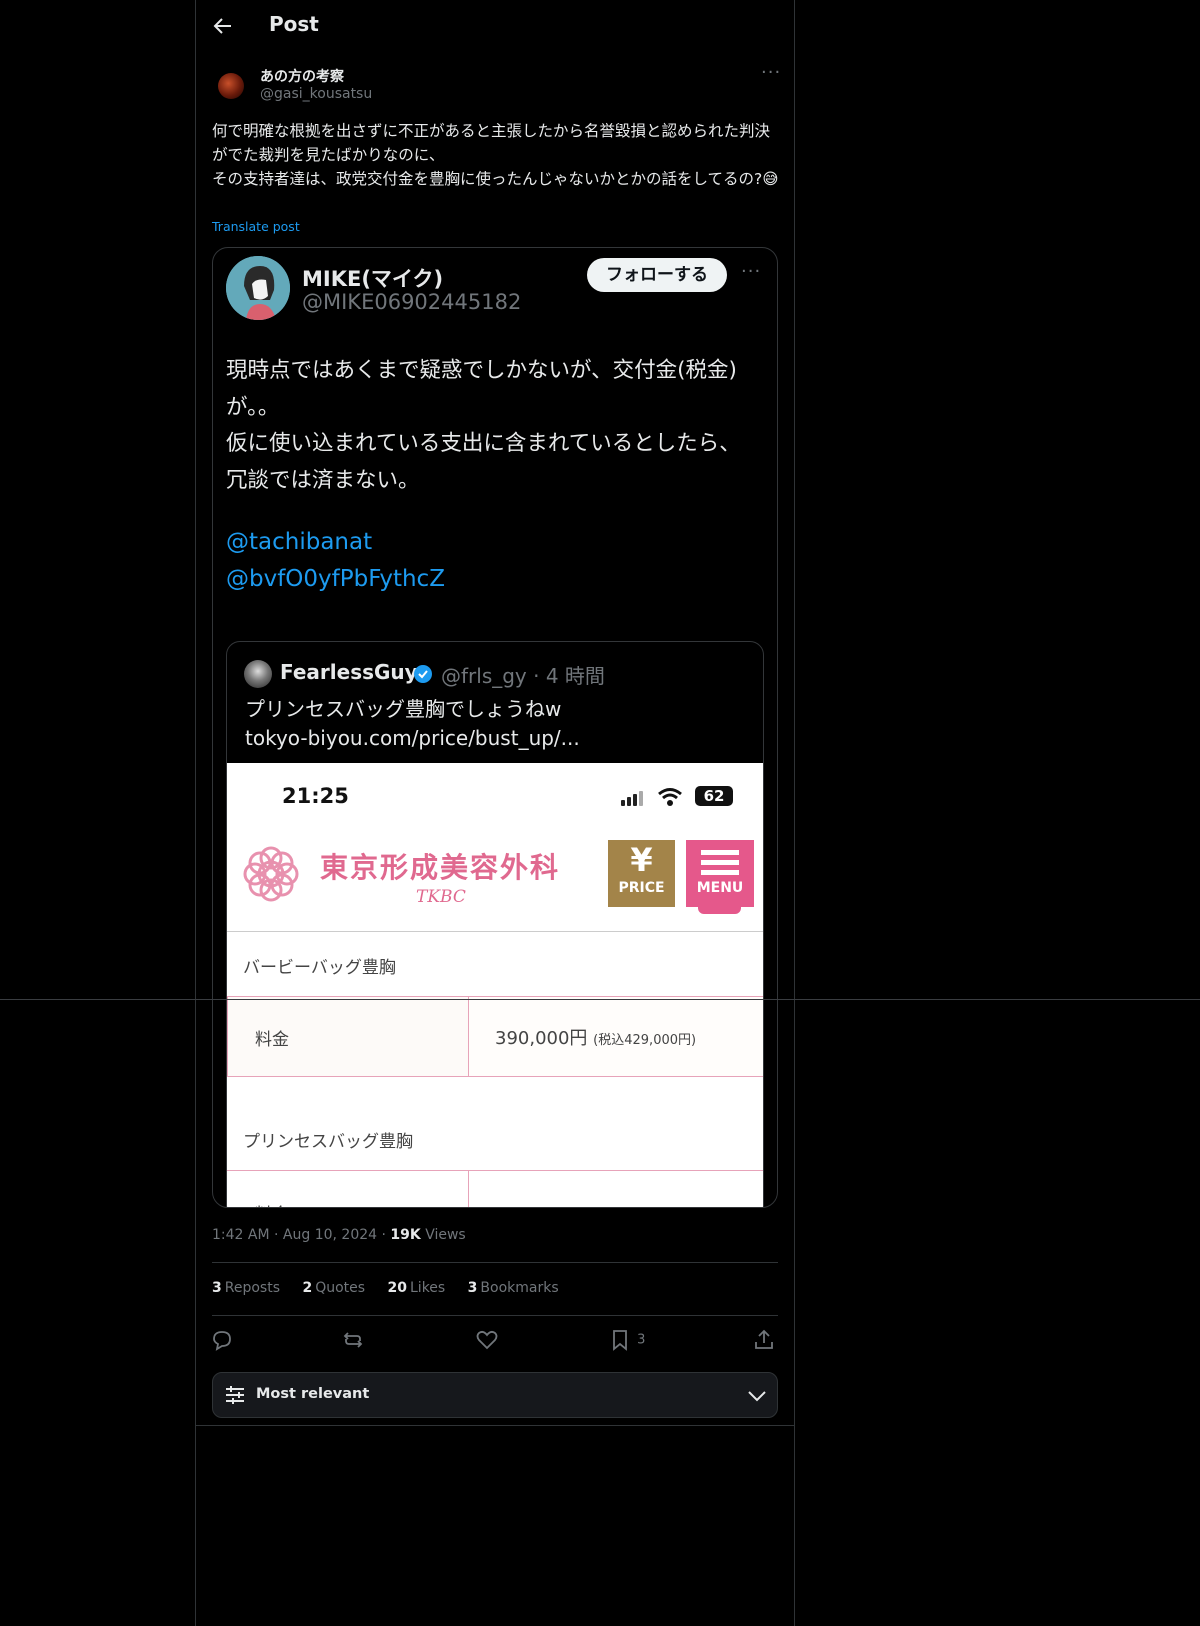 Image resolution: width=1200 pixels, height=1626 pixels. I want to click on post-timestamp: 1:42 AM · Aug 10, 2024 · 19K Views, so click(339, 1235).